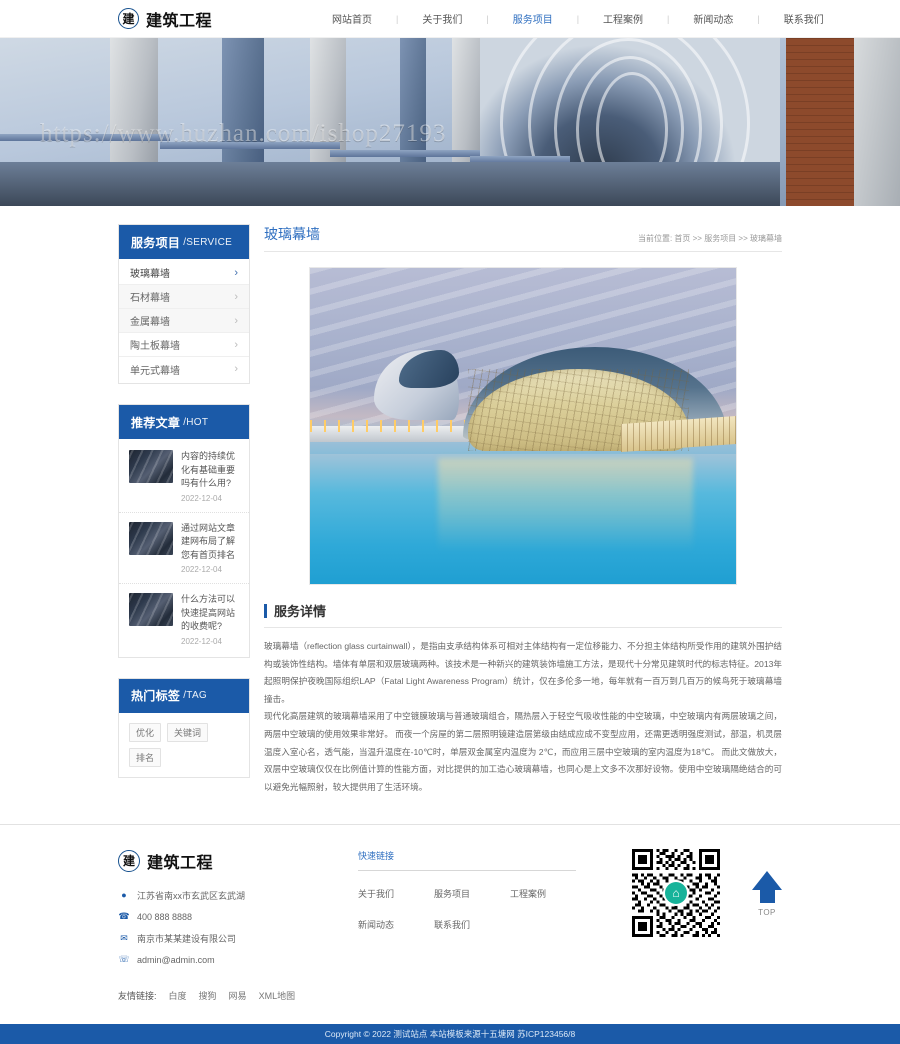 The image size is (900, 1044). I want to click on friend-links-label: 友情链接:, so click(137, 995).